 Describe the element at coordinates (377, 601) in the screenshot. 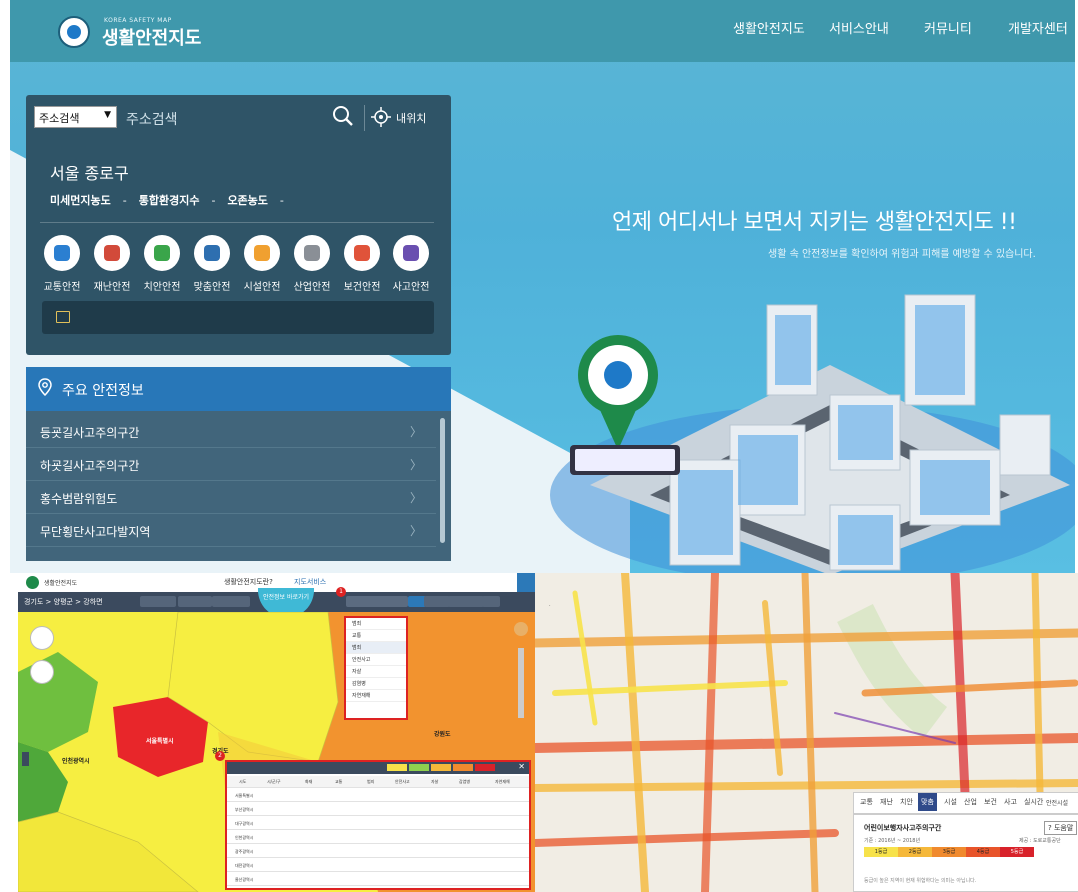

I see `category-select` at that location.